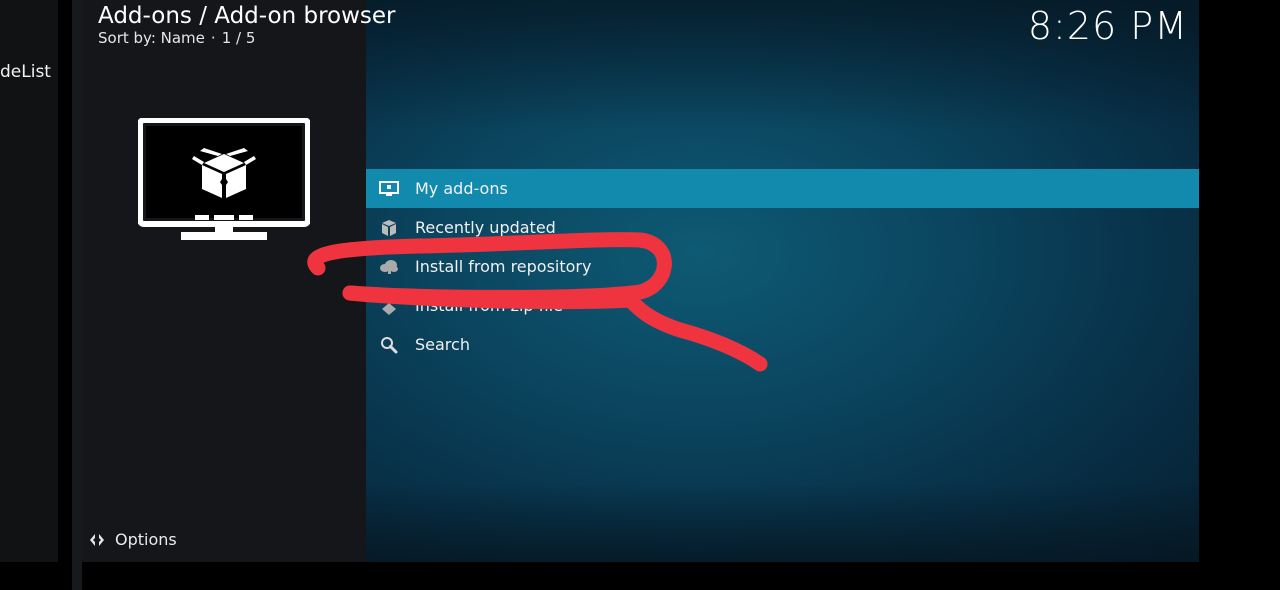 This screenshot has height=590, width=1280. Describe the element at coordinates (461, 188) in the screenshot. I see `menu-item-label: My add-ons` at that location.